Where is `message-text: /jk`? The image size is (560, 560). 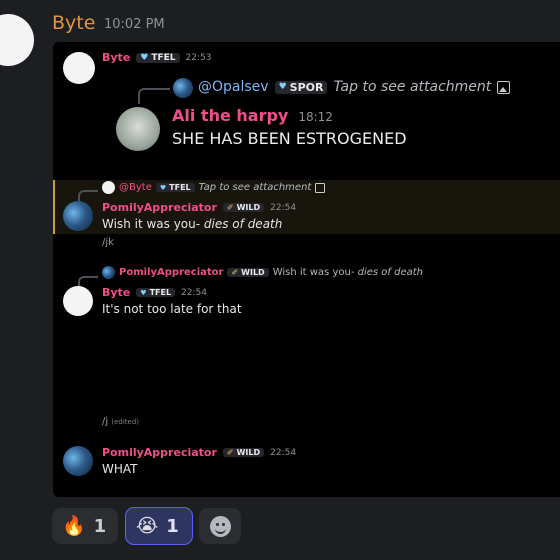
message-text: /jk is located at coordinates (108, 242).